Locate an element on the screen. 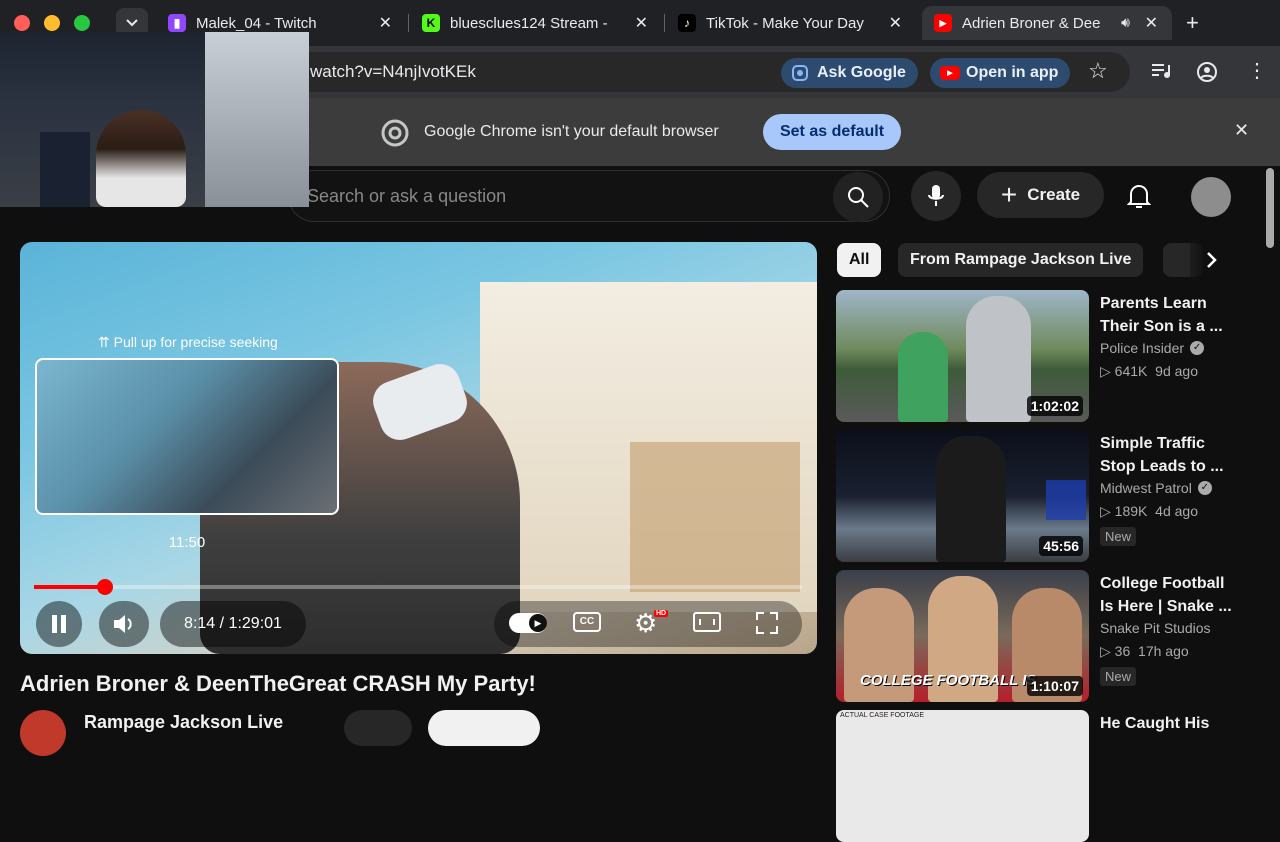 The height and width of the screenshot is (842, 1280). volume-button is located at coordinates (124, 624).